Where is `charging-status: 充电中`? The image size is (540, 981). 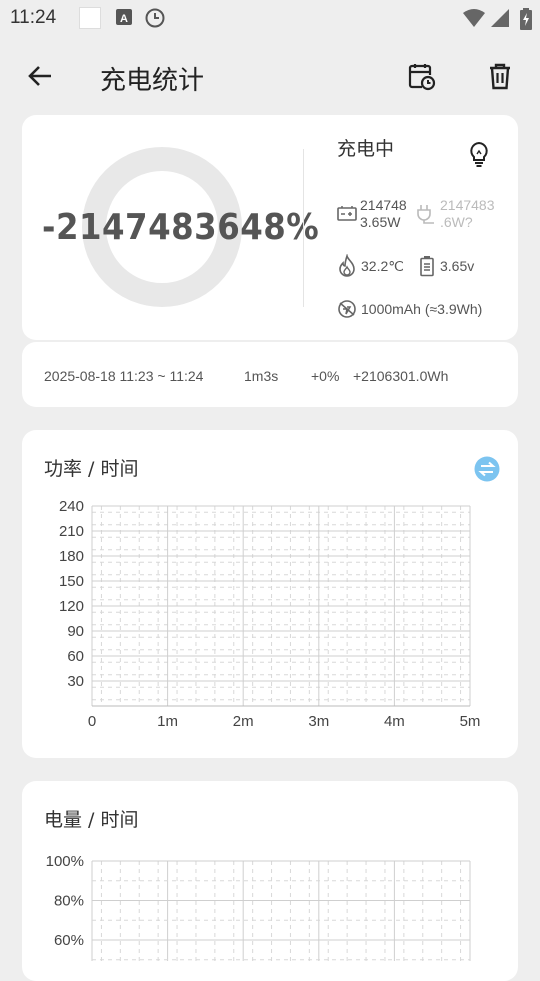 charging-status: 充电中 is located at coordinates (366, 149).